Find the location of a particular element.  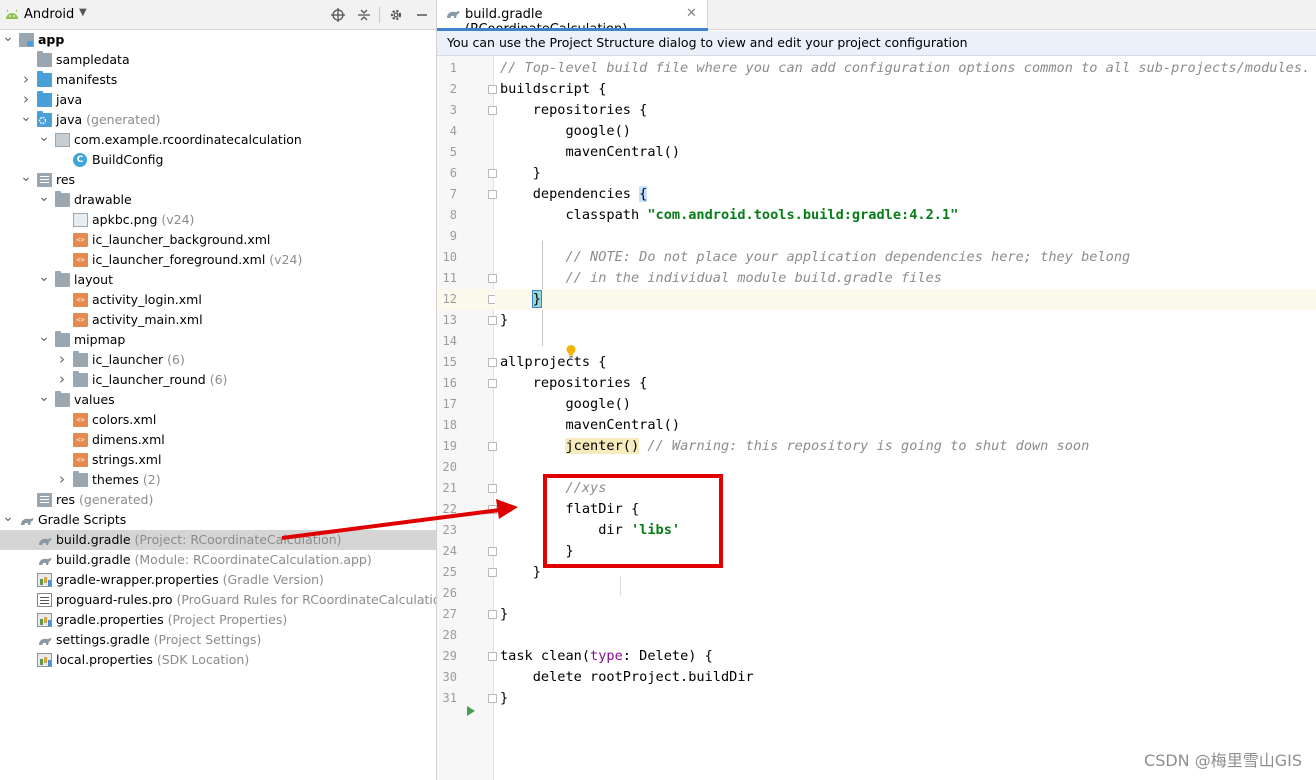

code-line: allprojects { is located at coordinates (905, 362).